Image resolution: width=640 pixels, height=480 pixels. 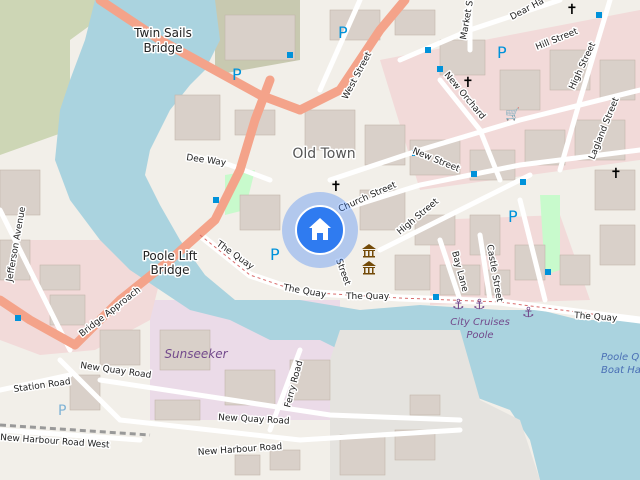 I want to click on street-label: The Quay, so click(x=367, y=297).